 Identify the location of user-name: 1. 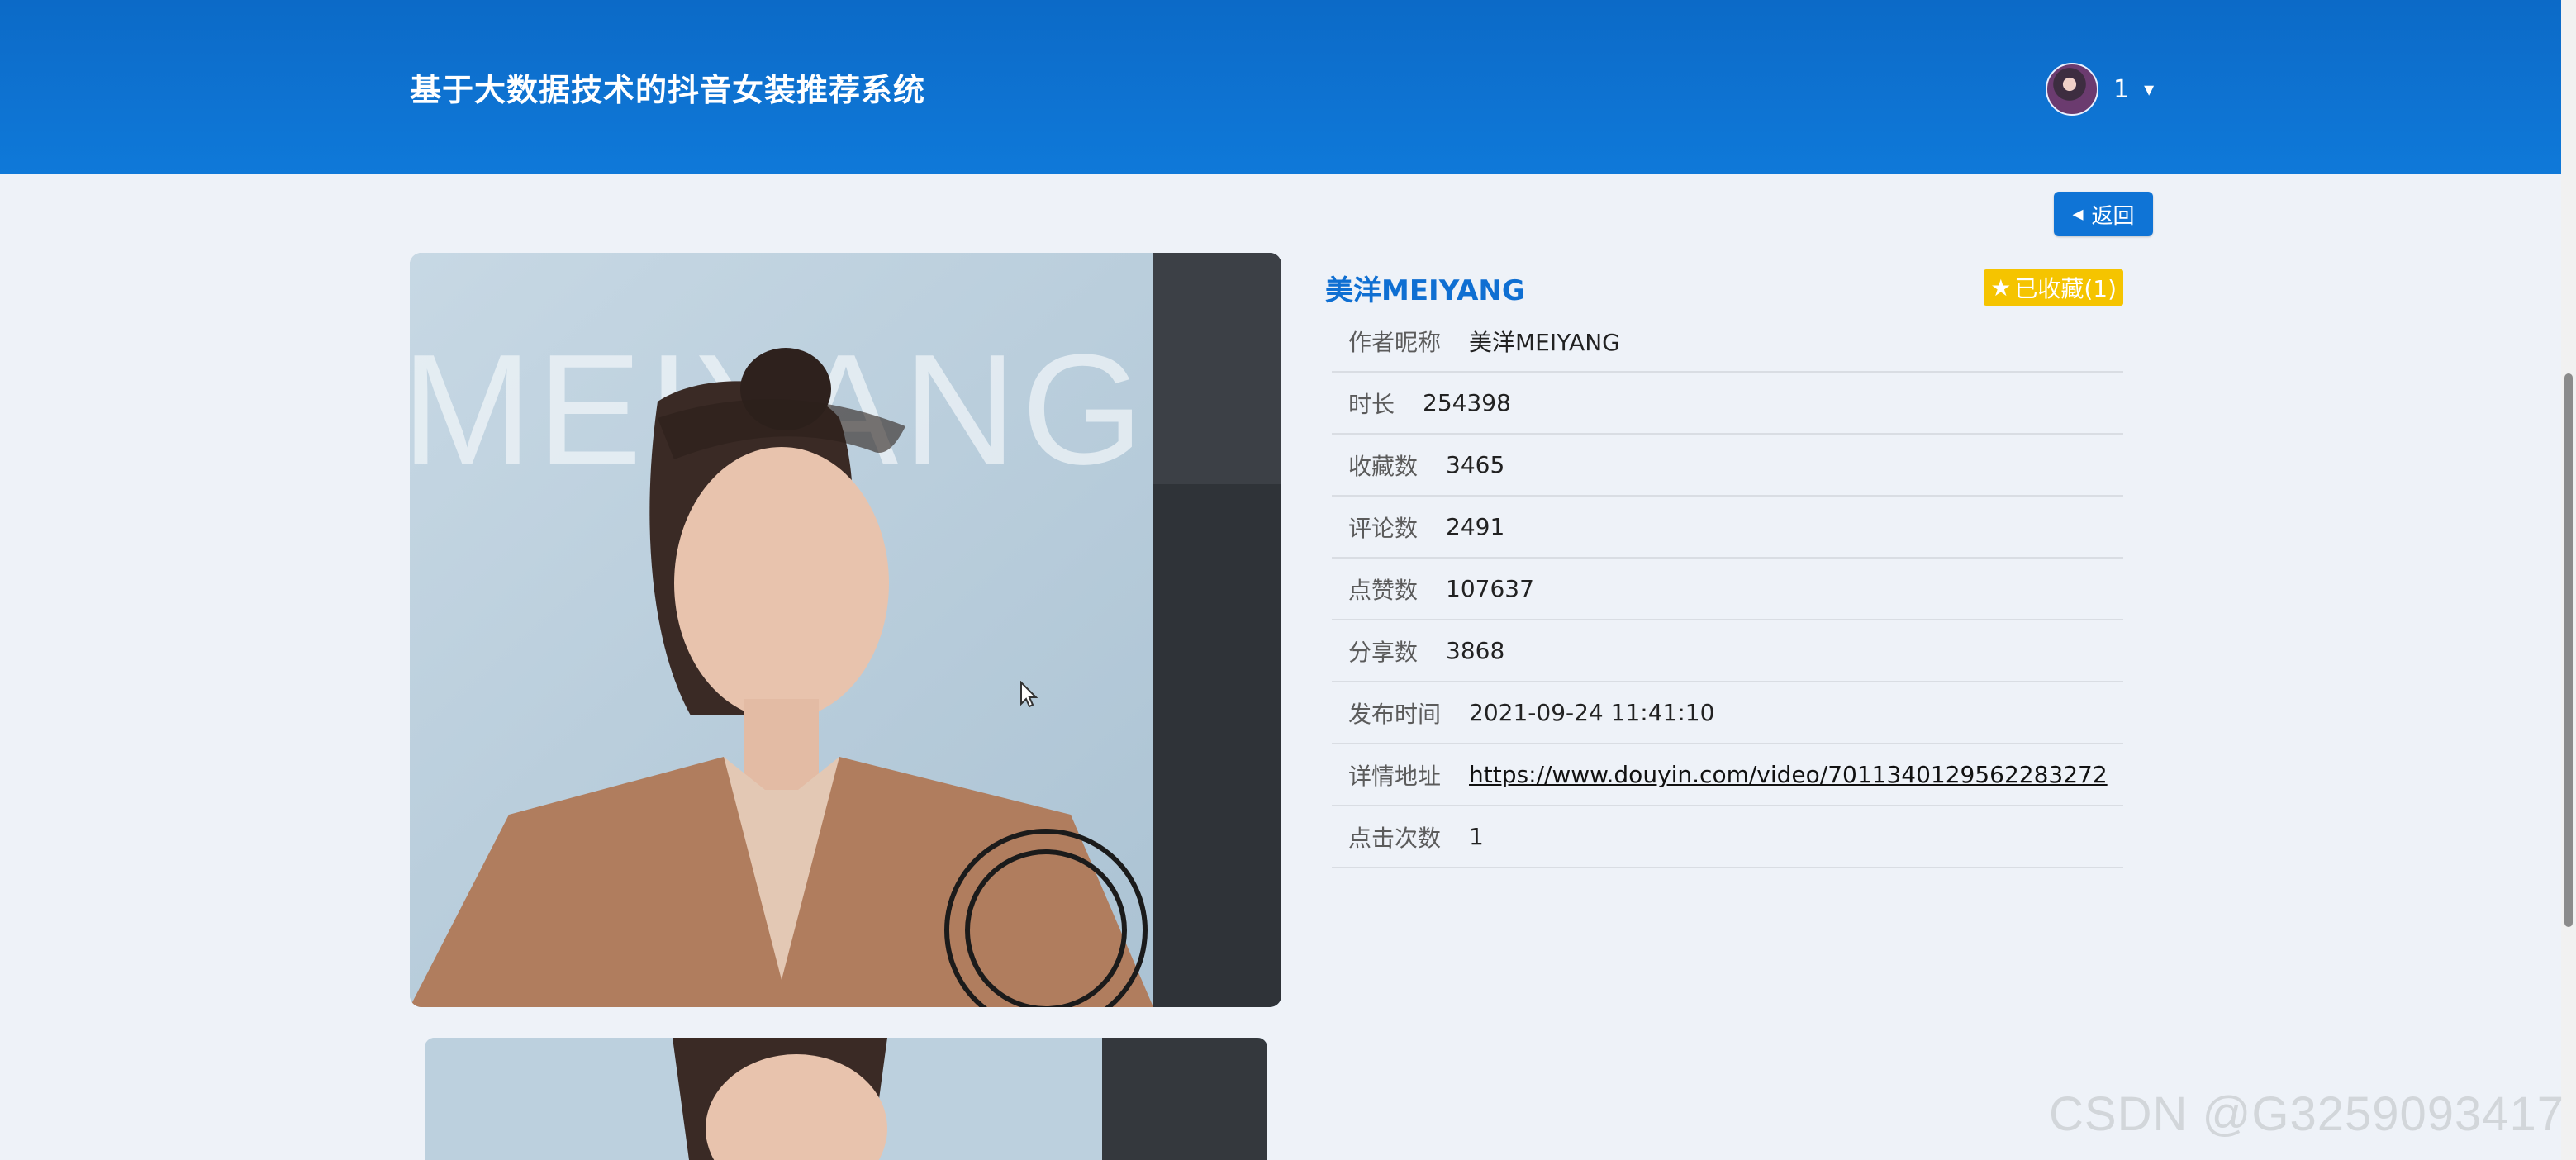
(2121, 89).